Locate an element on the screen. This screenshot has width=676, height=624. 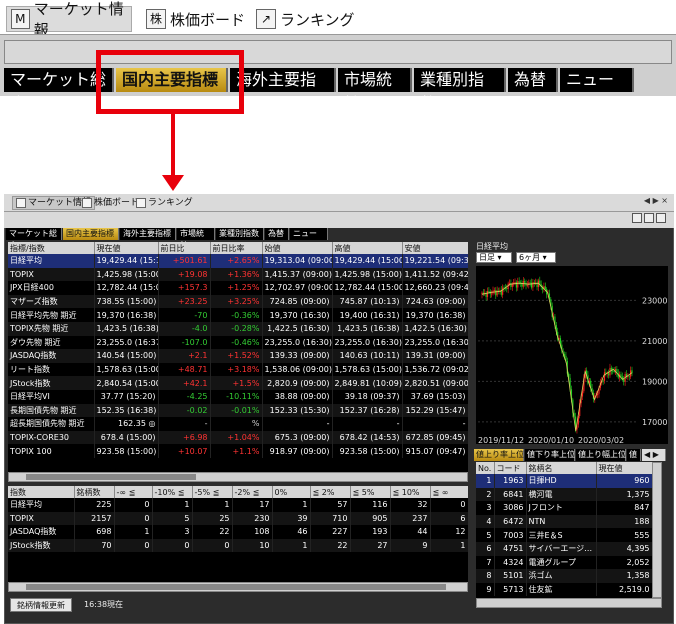
cell-pct: -0.36% is located at coordinates (236, 315).